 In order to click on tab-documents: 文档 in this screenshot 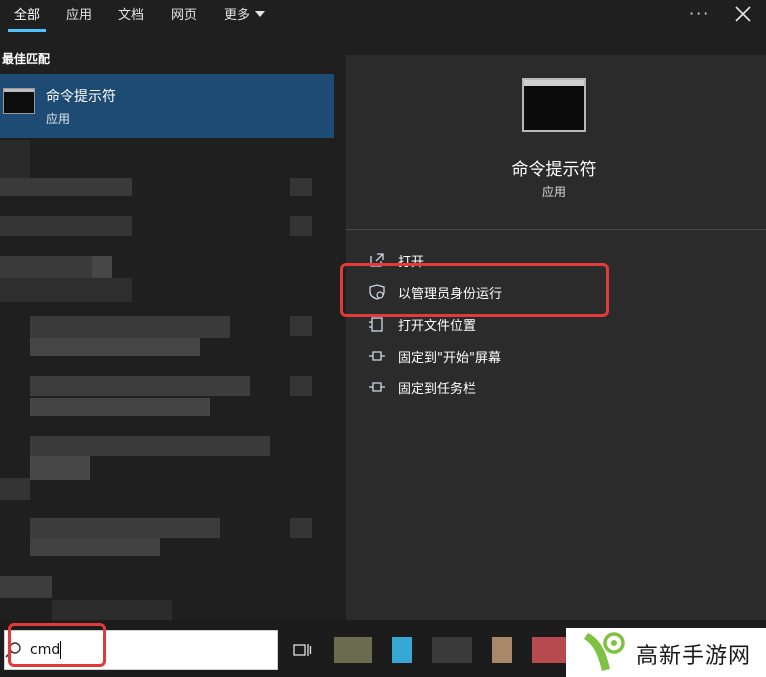, I will do `click(131, 16)`.